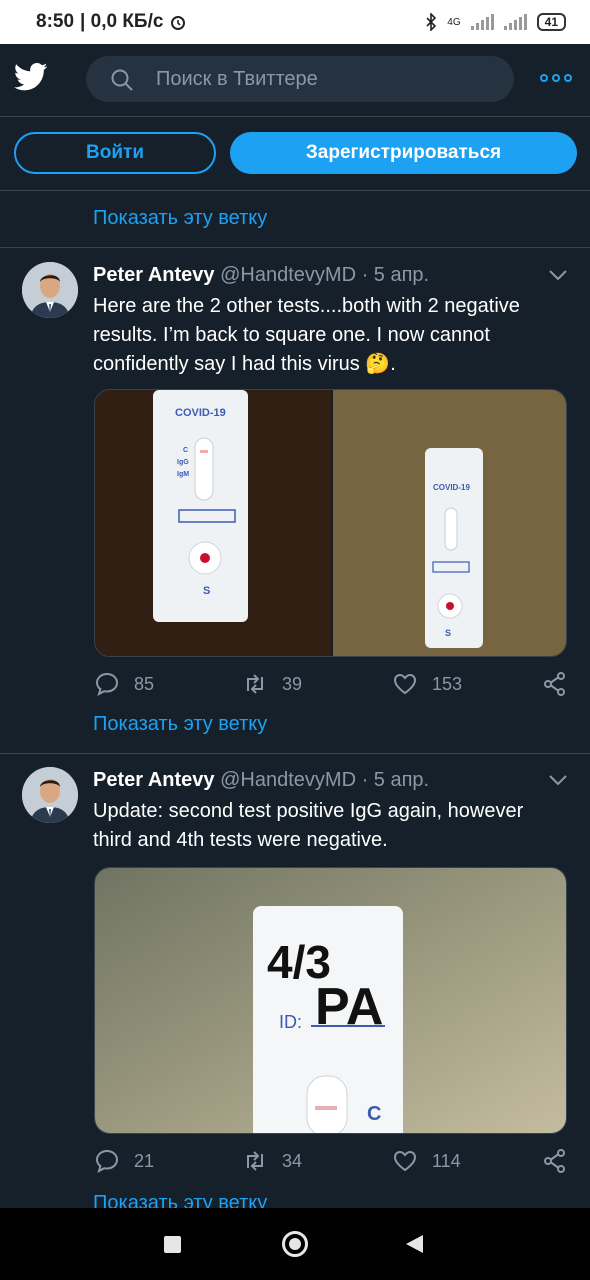 The width and height of the screenshot is (590, 1280). I want to click on header-divider, so click(295, 116).